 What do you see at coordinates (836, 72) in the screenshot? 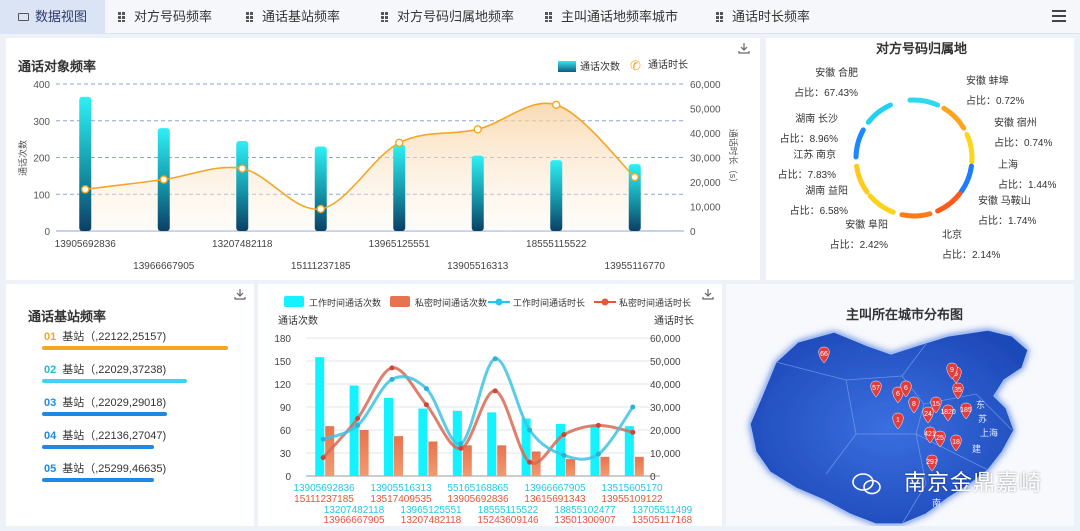
I see `attribution-label: 安徽 合肥` at bounding box center [836, 72].